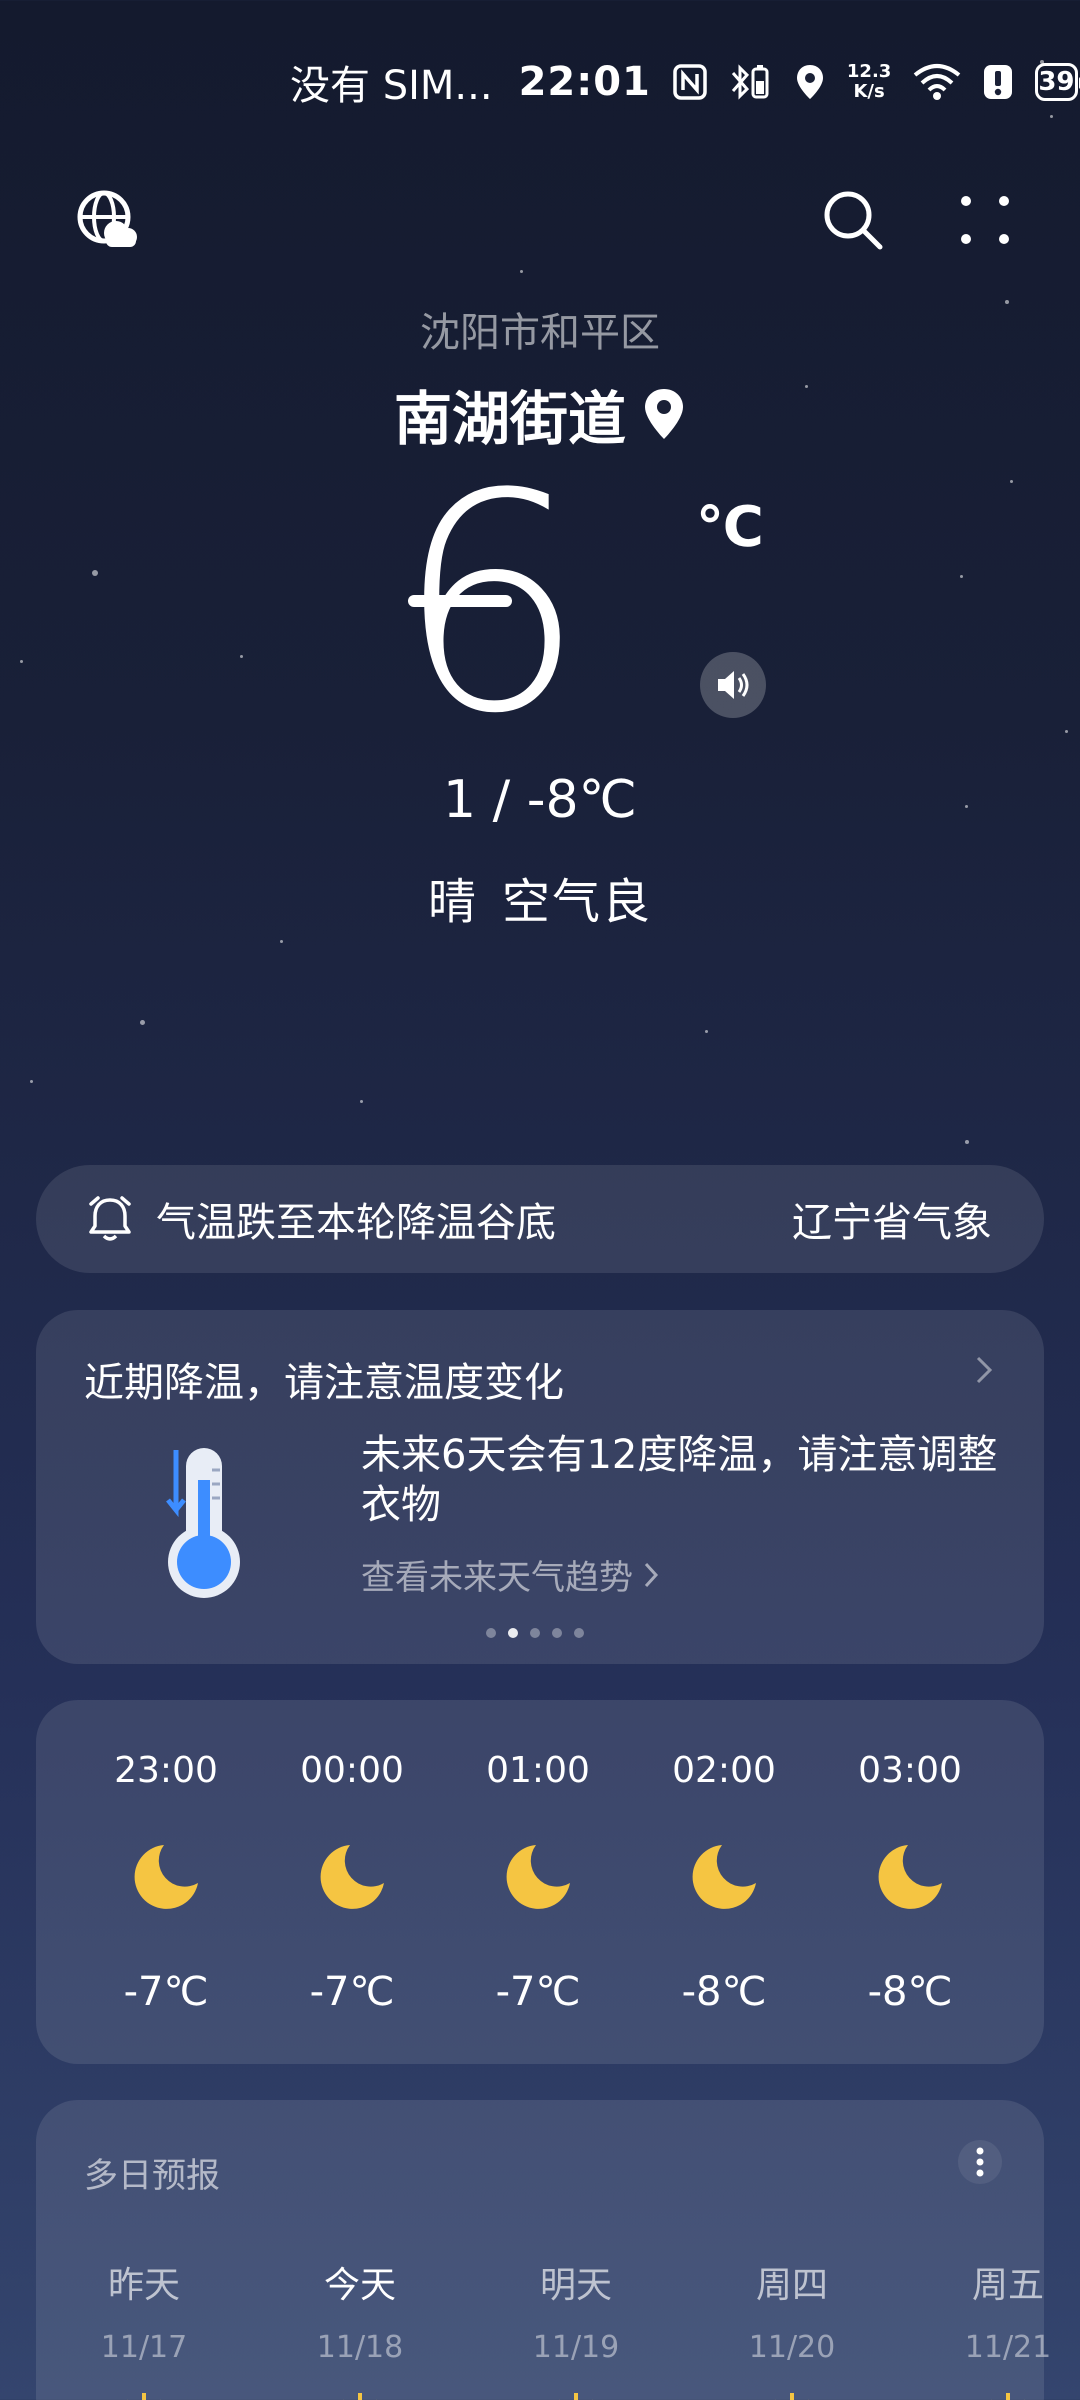  What do you see at coordinates (144, 2347) in the screenshot?
I see `day-date: 11/17` at bounding box center [144, 2347].